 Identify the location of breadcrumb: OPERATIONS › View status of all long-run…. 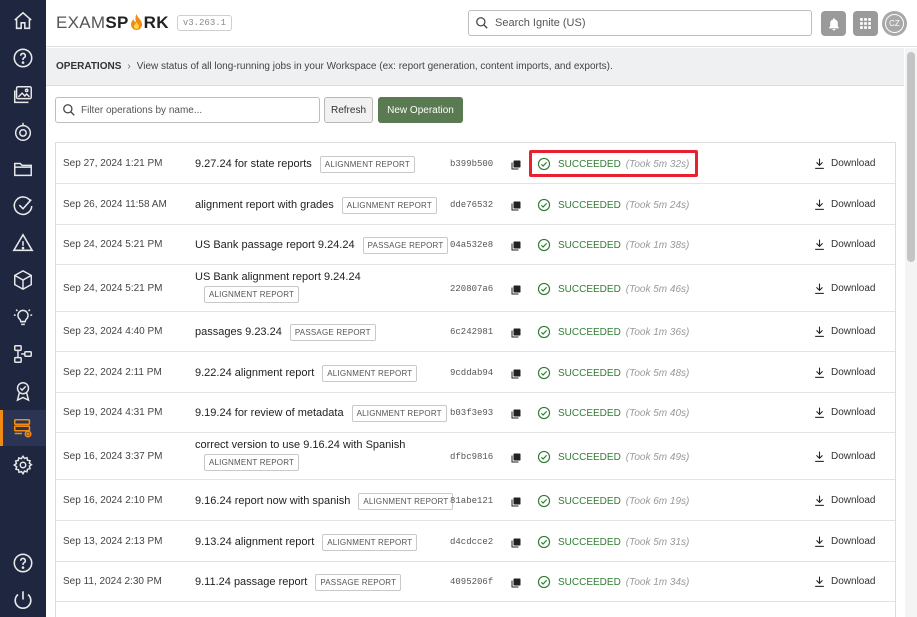
(475, 67).